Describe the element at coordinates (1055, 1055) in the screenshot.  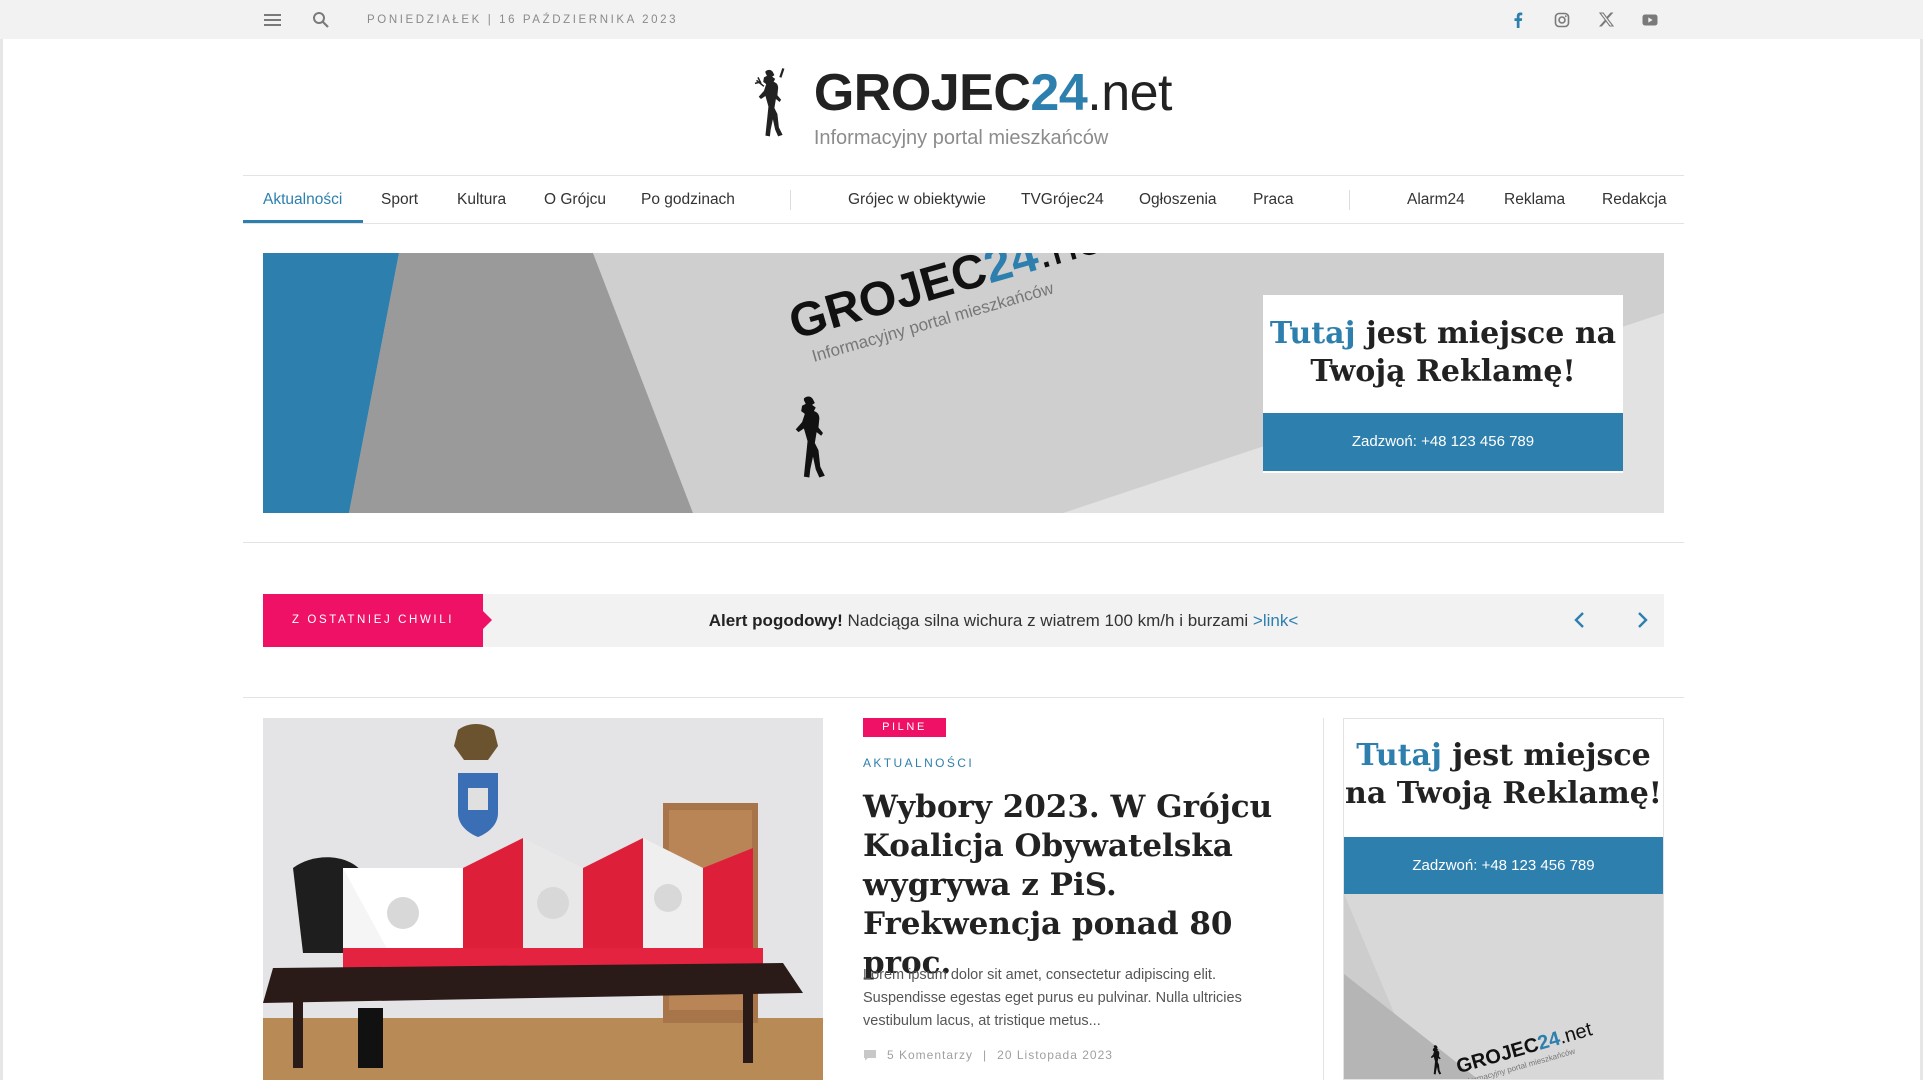
I see `article-date: 20 Listopada 2023` at that location.